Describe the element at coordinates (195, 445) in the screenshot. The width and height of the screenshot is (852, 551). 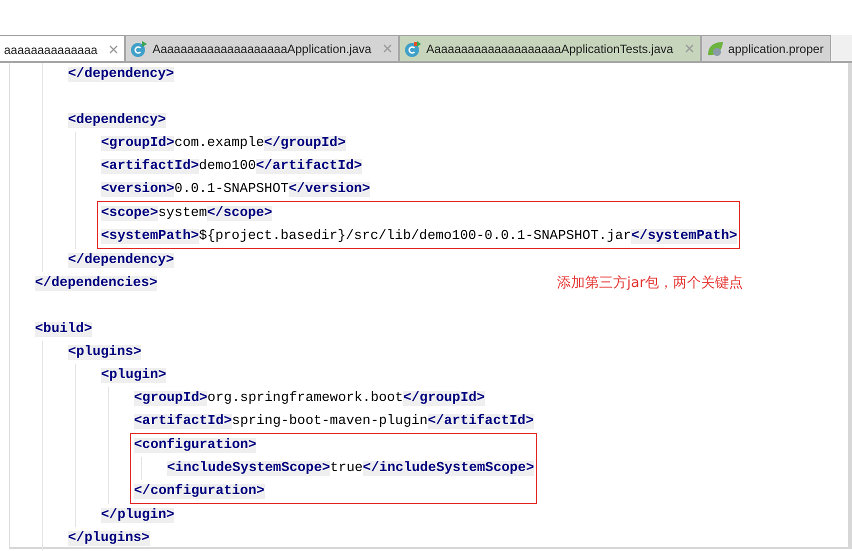
I see `xml-tag: <configuration>` at that location.